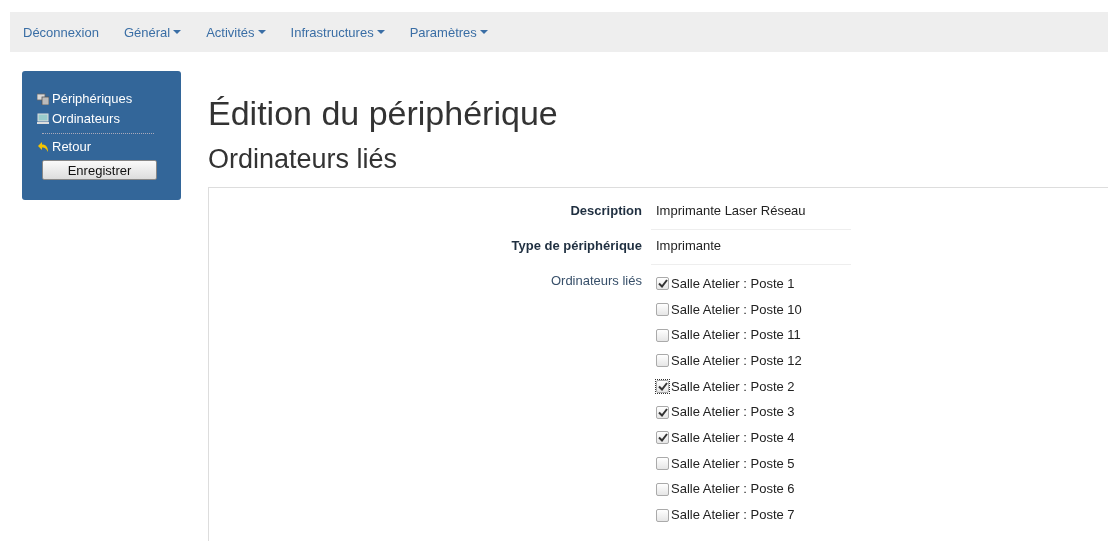 Image resolution: width=1108 pixels, height=553 pixels. Describe the element at coordinates (725, 489) in the screenshot. I see `computer-checkbox: Salle Atelier : Poste 6` at that location.